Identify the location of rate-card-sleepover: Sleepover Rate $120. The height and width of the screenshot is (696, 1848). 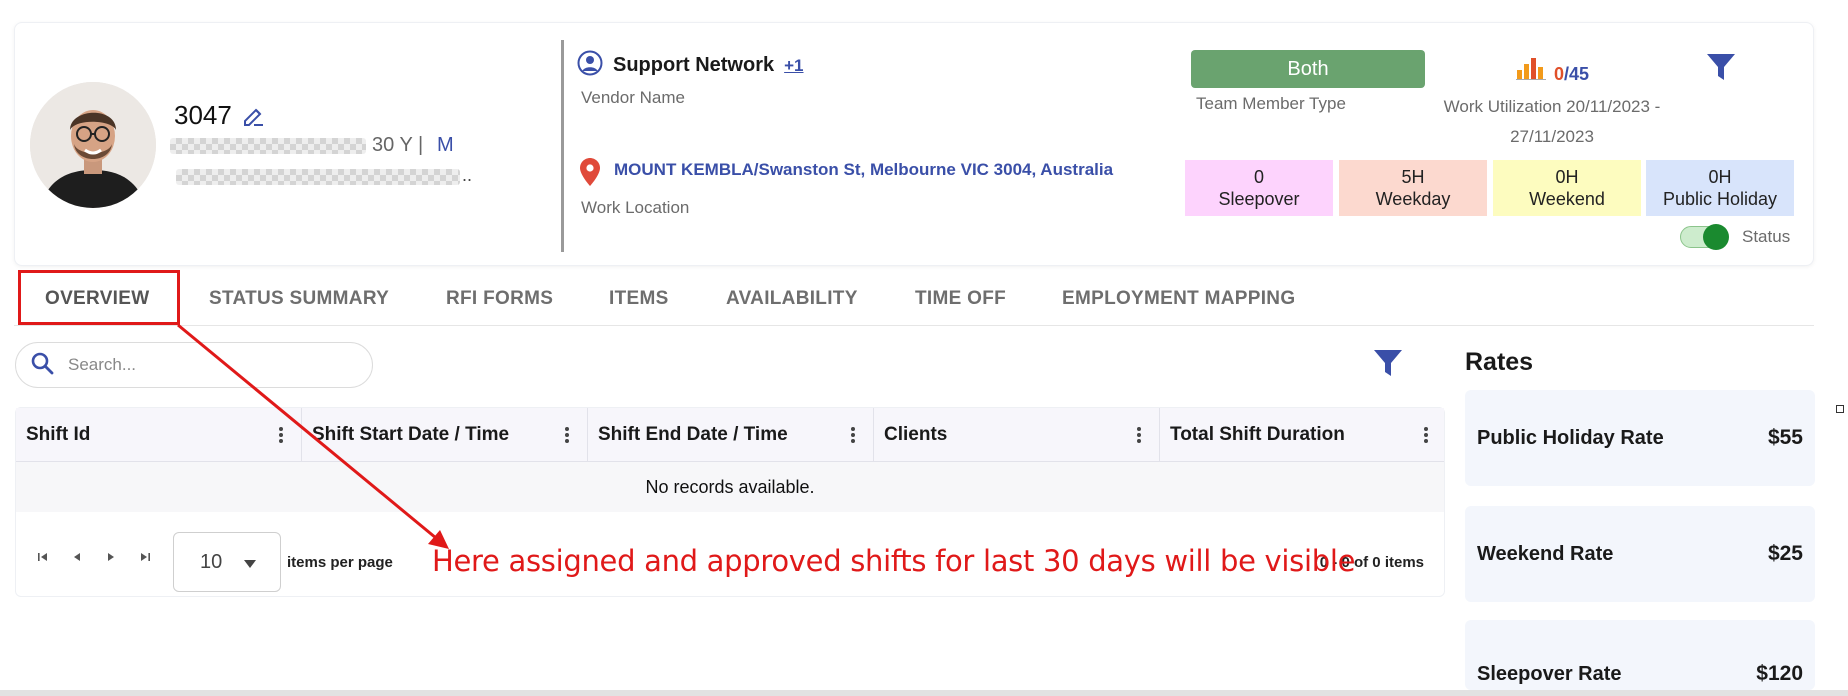
(1640, 655).